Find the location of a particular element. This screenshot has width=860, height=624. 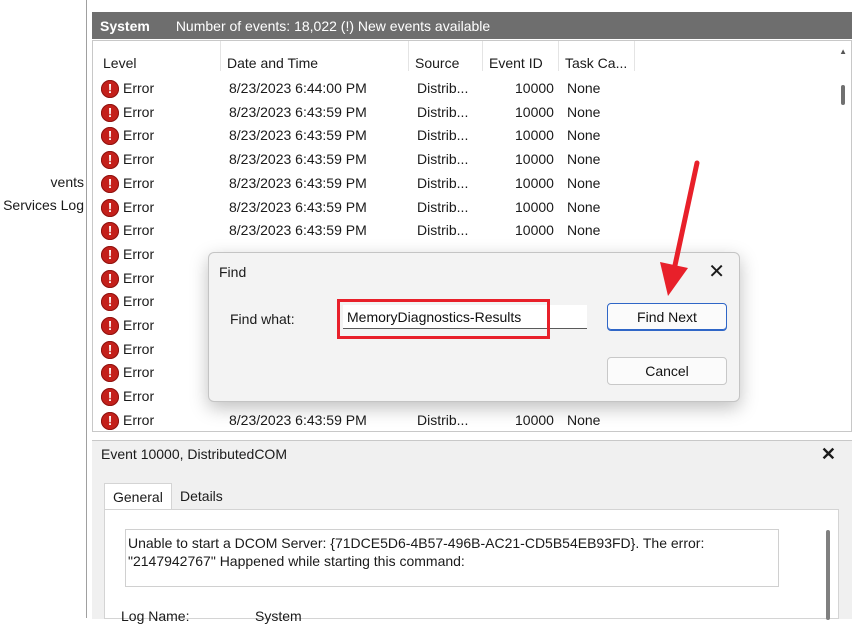

left-tree-pane: vents d Services Log is located at coordinates (43, 309).